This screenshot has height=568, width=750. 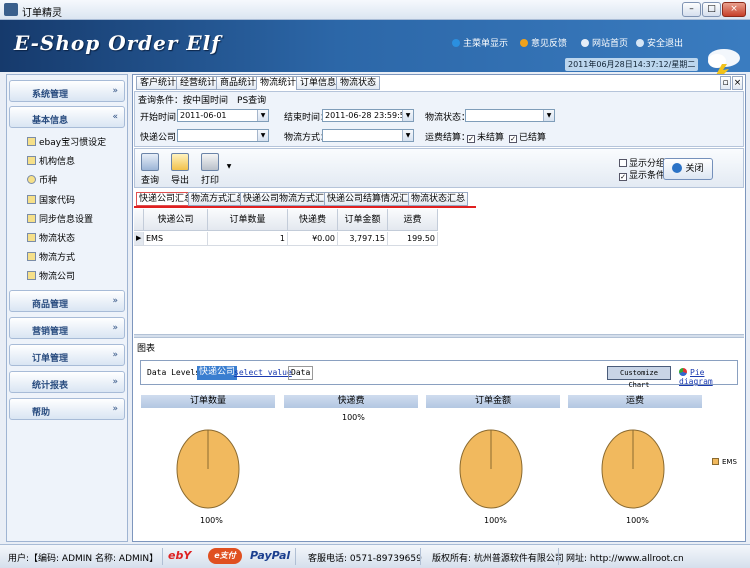 What do you see at coordinates (375, 10) in the screenshot?
I see `window-titlebar: 订单精灵 – □ ×` at bounding box center [375, 10].